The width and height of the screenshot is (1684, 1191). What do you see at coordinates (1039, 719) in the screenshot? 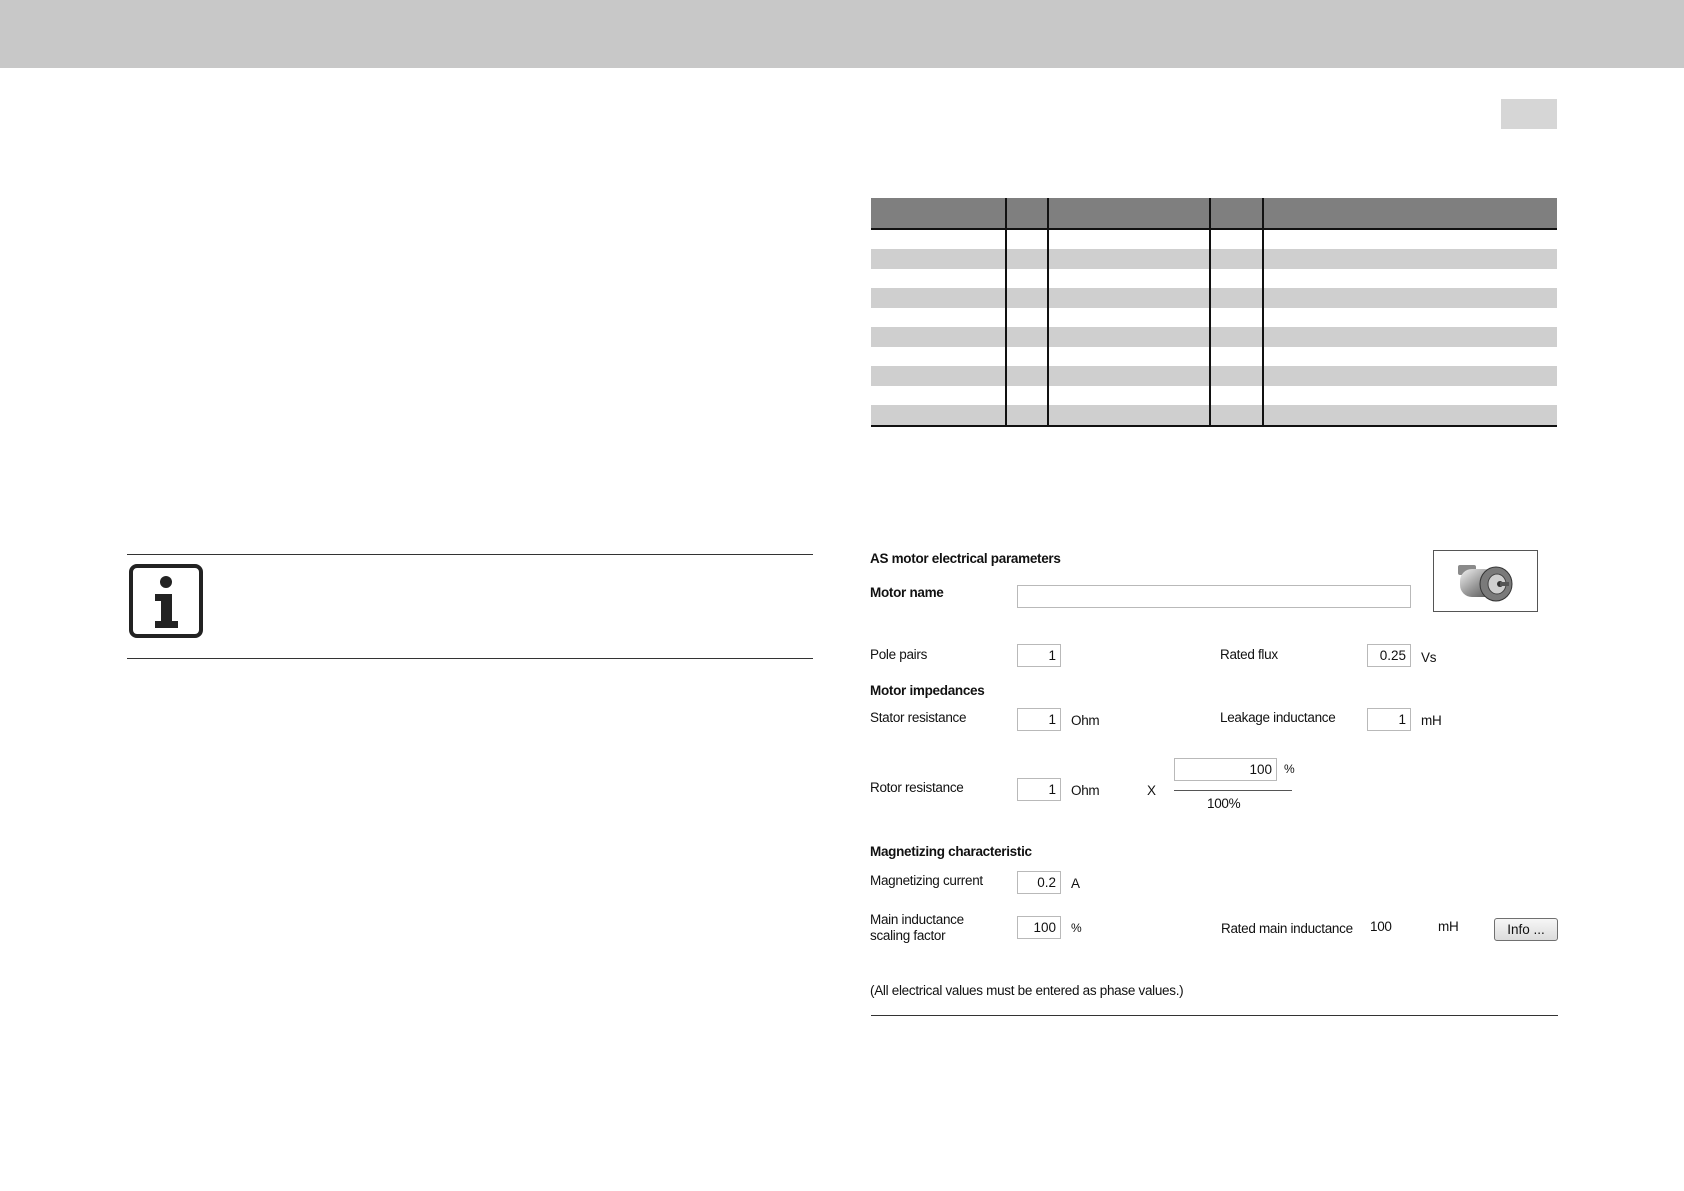
I see `stator-resistance-field` at bounding box center [1039, 719].